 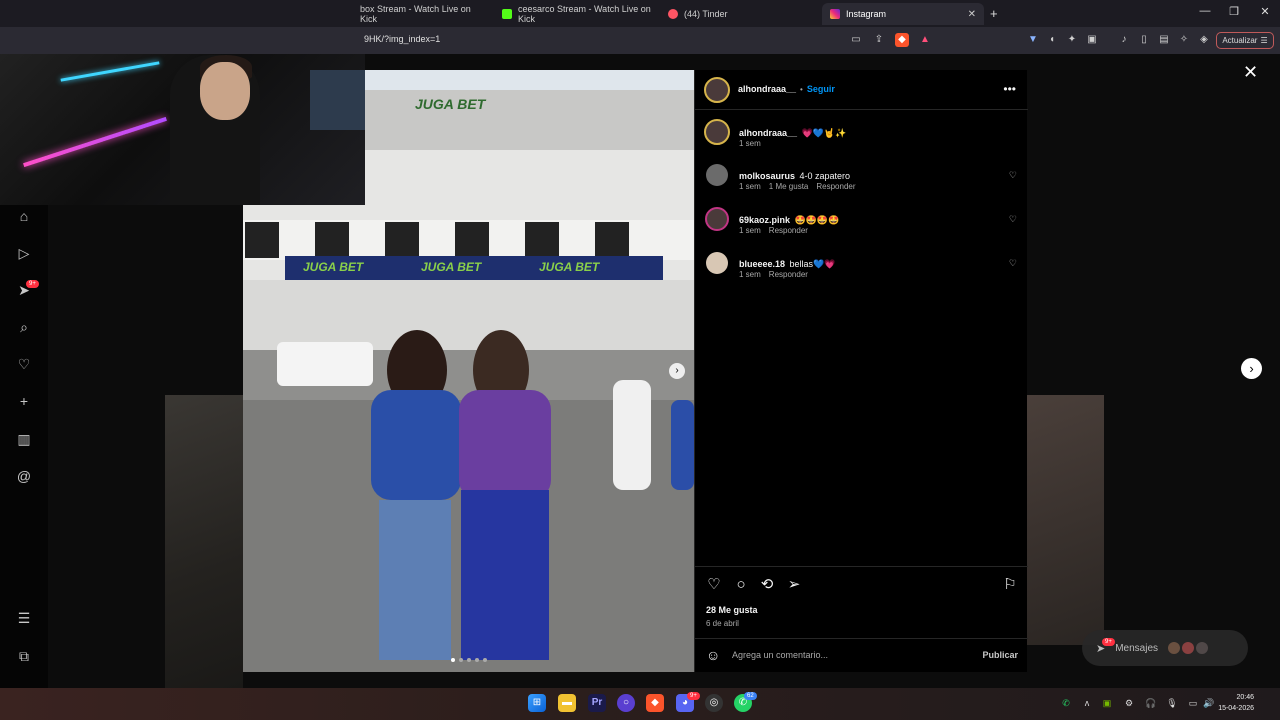 I want to click on menu-icon: ☰, so click(x=24, y=618).